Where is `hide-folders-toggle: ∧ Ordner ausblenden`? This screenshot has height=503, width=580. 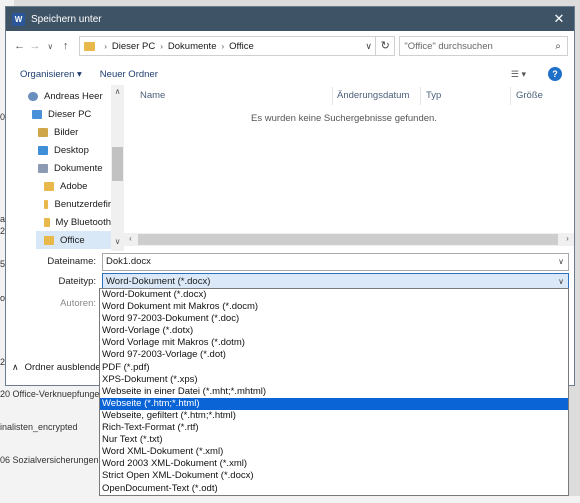
hide-folders-toggle: ∧ Ordner ausblenden is located at coordinates (59, 367).